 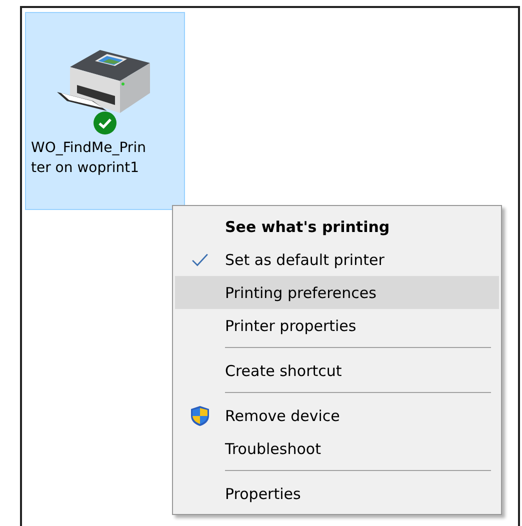 What do you see at coordinates (105, 111) in the screenshot?
I see `printer-tile: WO_FindMe_Prin ter on woprint1` at bounding box center [105, 111].